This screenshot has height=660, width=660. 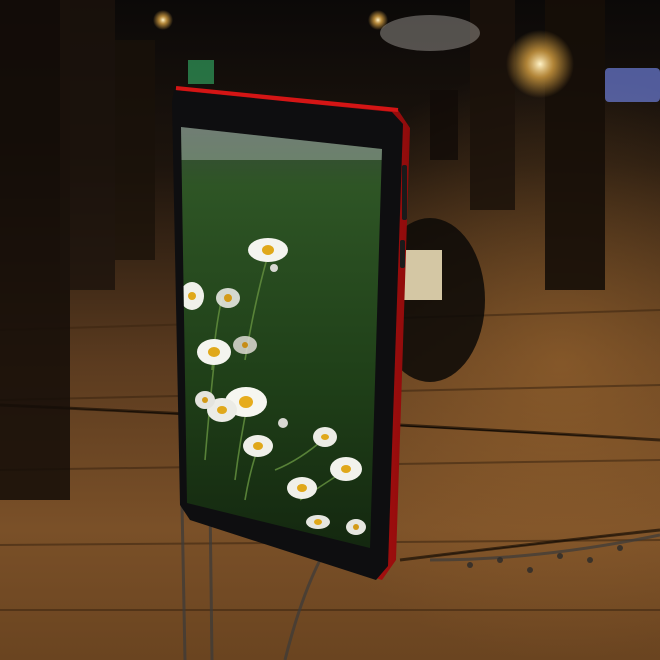 I want to click on blue-screen-light, so click(x=632, y=85).